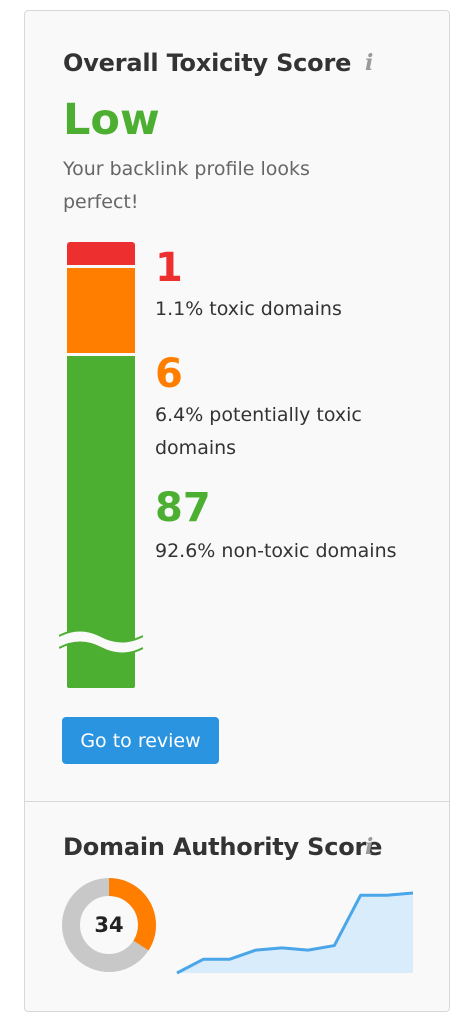 The width and height of the screenshot is (476, 1024). What do you see at coordinates (183, 508) in the screenshot?
I see `non-toxic-count: 87` at bounding box center [183, 508].